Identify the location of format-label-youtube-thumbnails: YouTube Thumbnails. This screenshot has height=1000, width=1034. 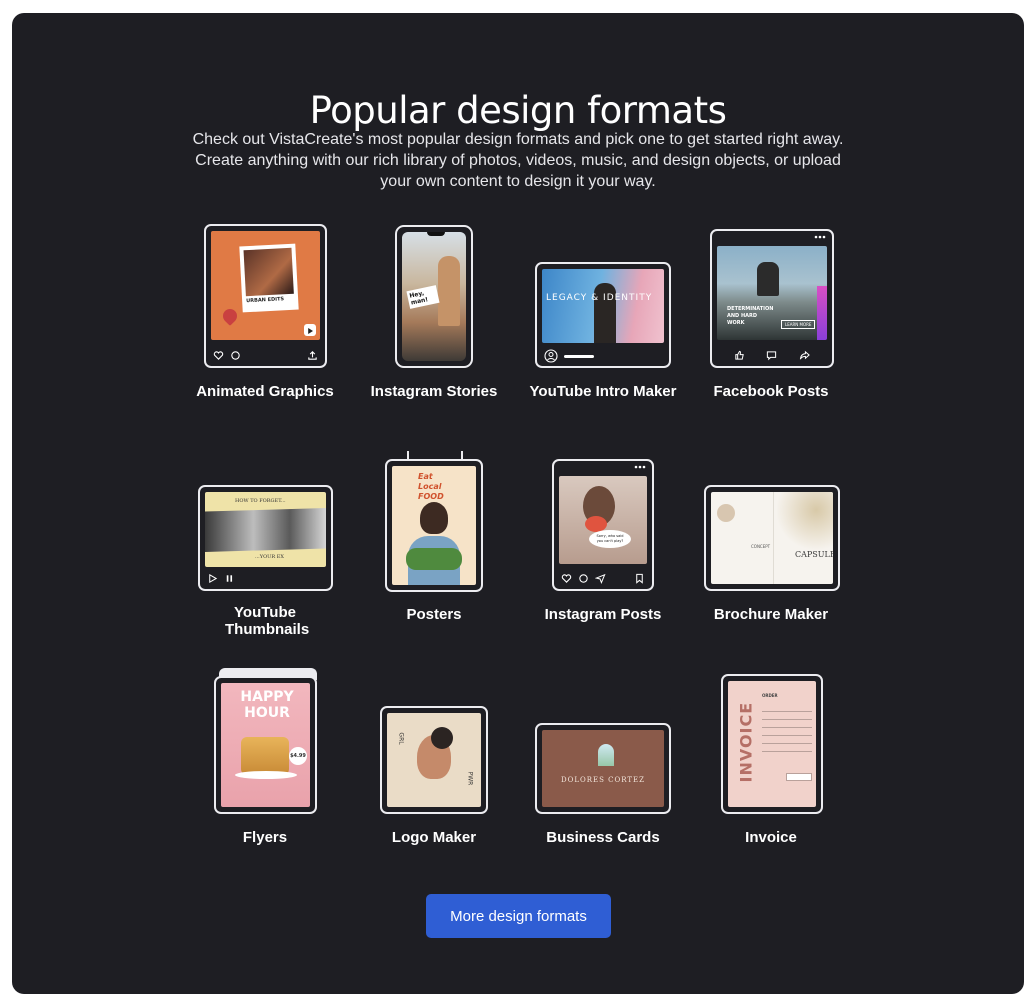
(265, 621).